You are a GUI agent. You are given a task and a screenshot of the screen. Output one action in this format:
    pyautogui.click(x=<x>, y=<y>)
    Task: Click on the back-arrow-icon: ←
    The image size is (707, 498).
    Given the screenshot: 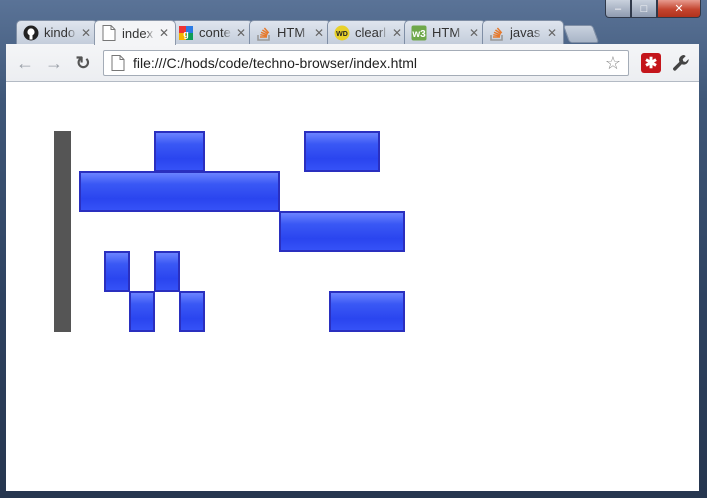 What is the action you would take?
    pyautogui.click(x=25, y=62)
    